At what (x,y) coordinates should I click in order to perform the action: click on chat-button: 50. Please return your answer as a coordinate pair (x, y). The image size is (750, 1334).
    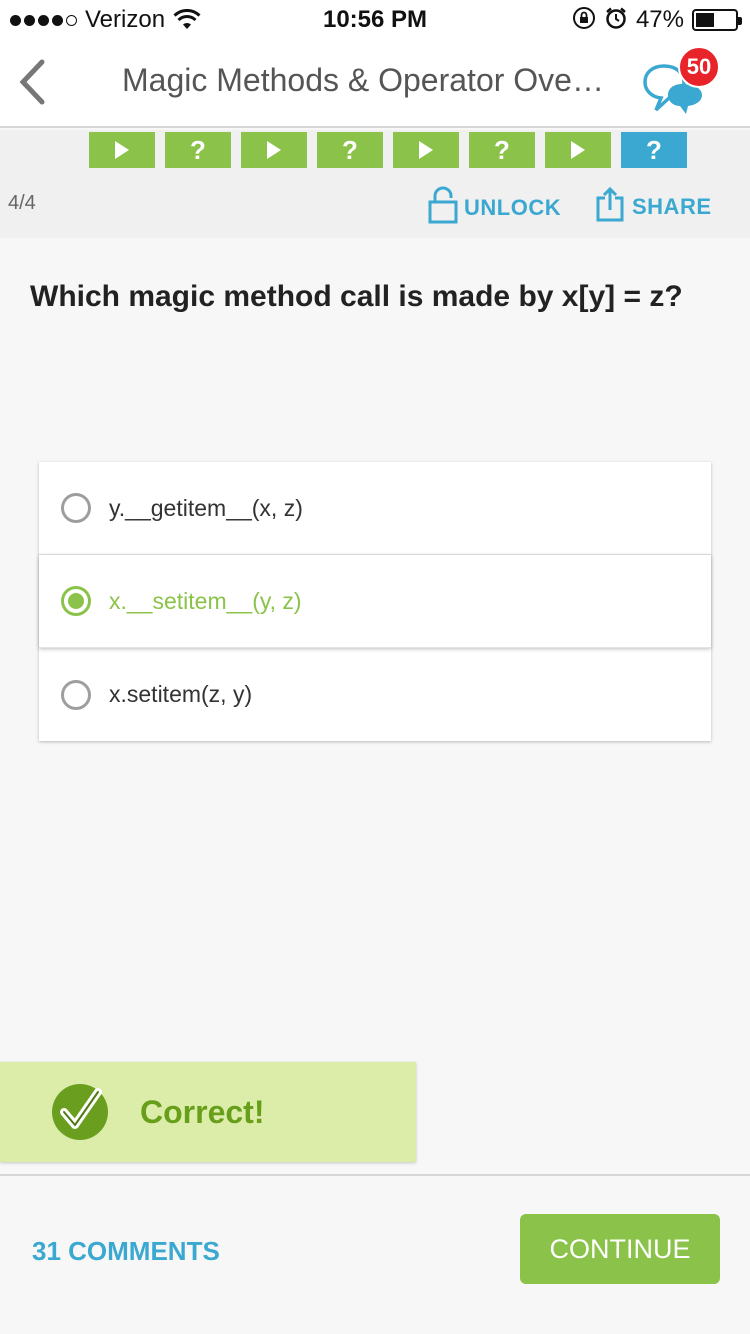
    Looking at the image, I should click on (685, 83).